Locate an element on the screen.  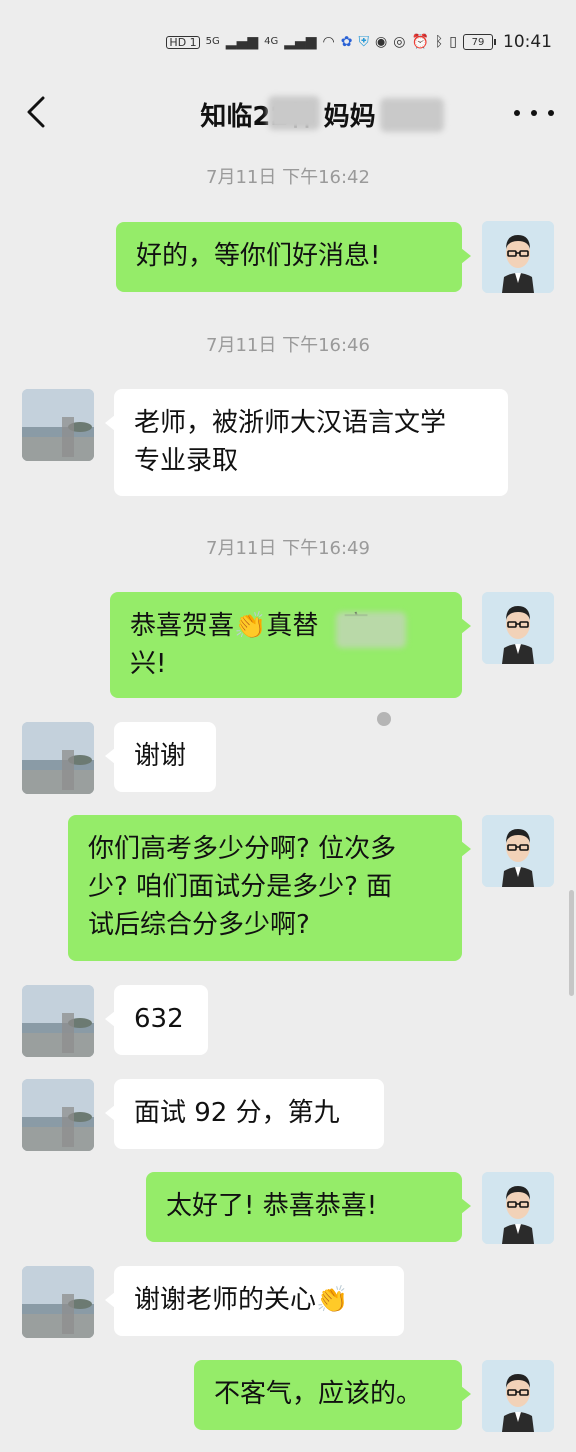
message-timestamp: 7月11日 下午16:46 is located at coordinates (288, 345).